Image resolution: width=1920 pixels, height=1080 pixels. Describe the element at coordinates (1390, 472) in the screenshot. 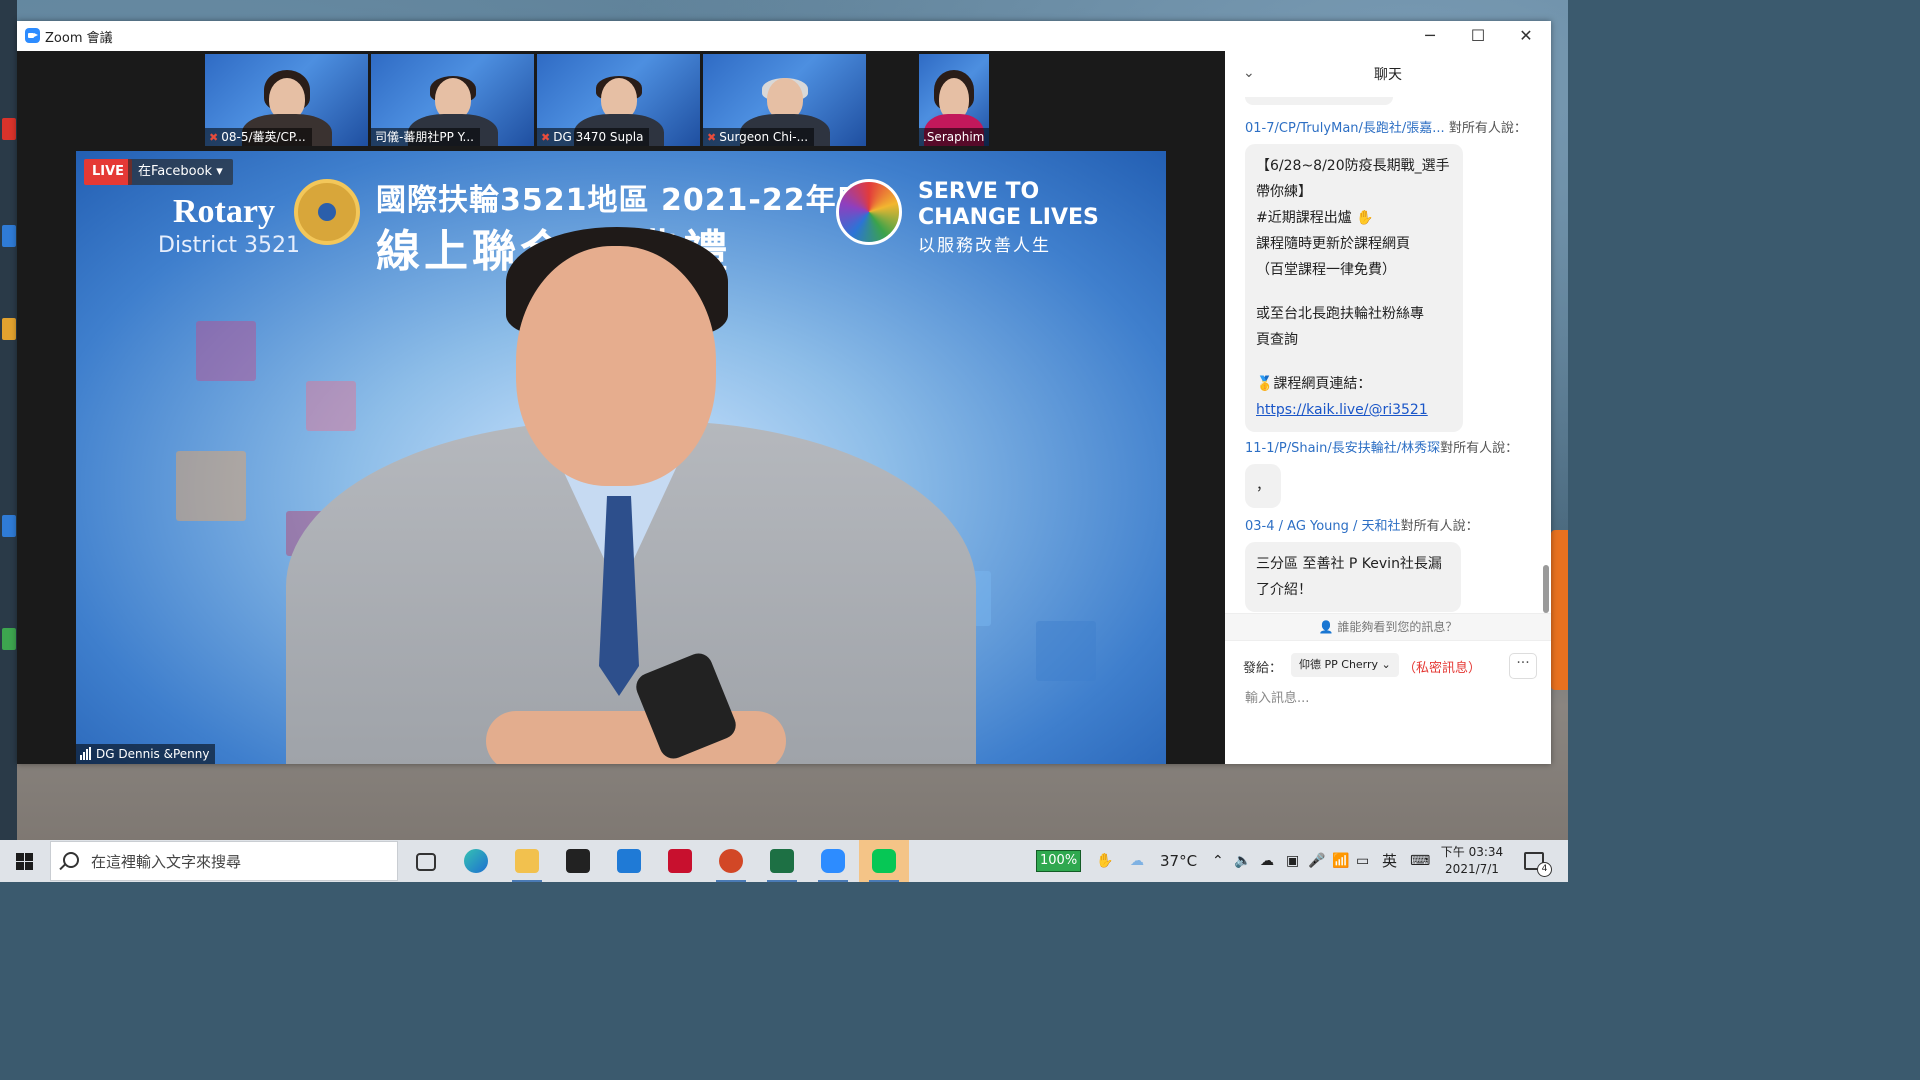

I see `chat-message: 11-1/P/Shain/長安扶輪社/林秀琛對所有人說： ，` at that location.